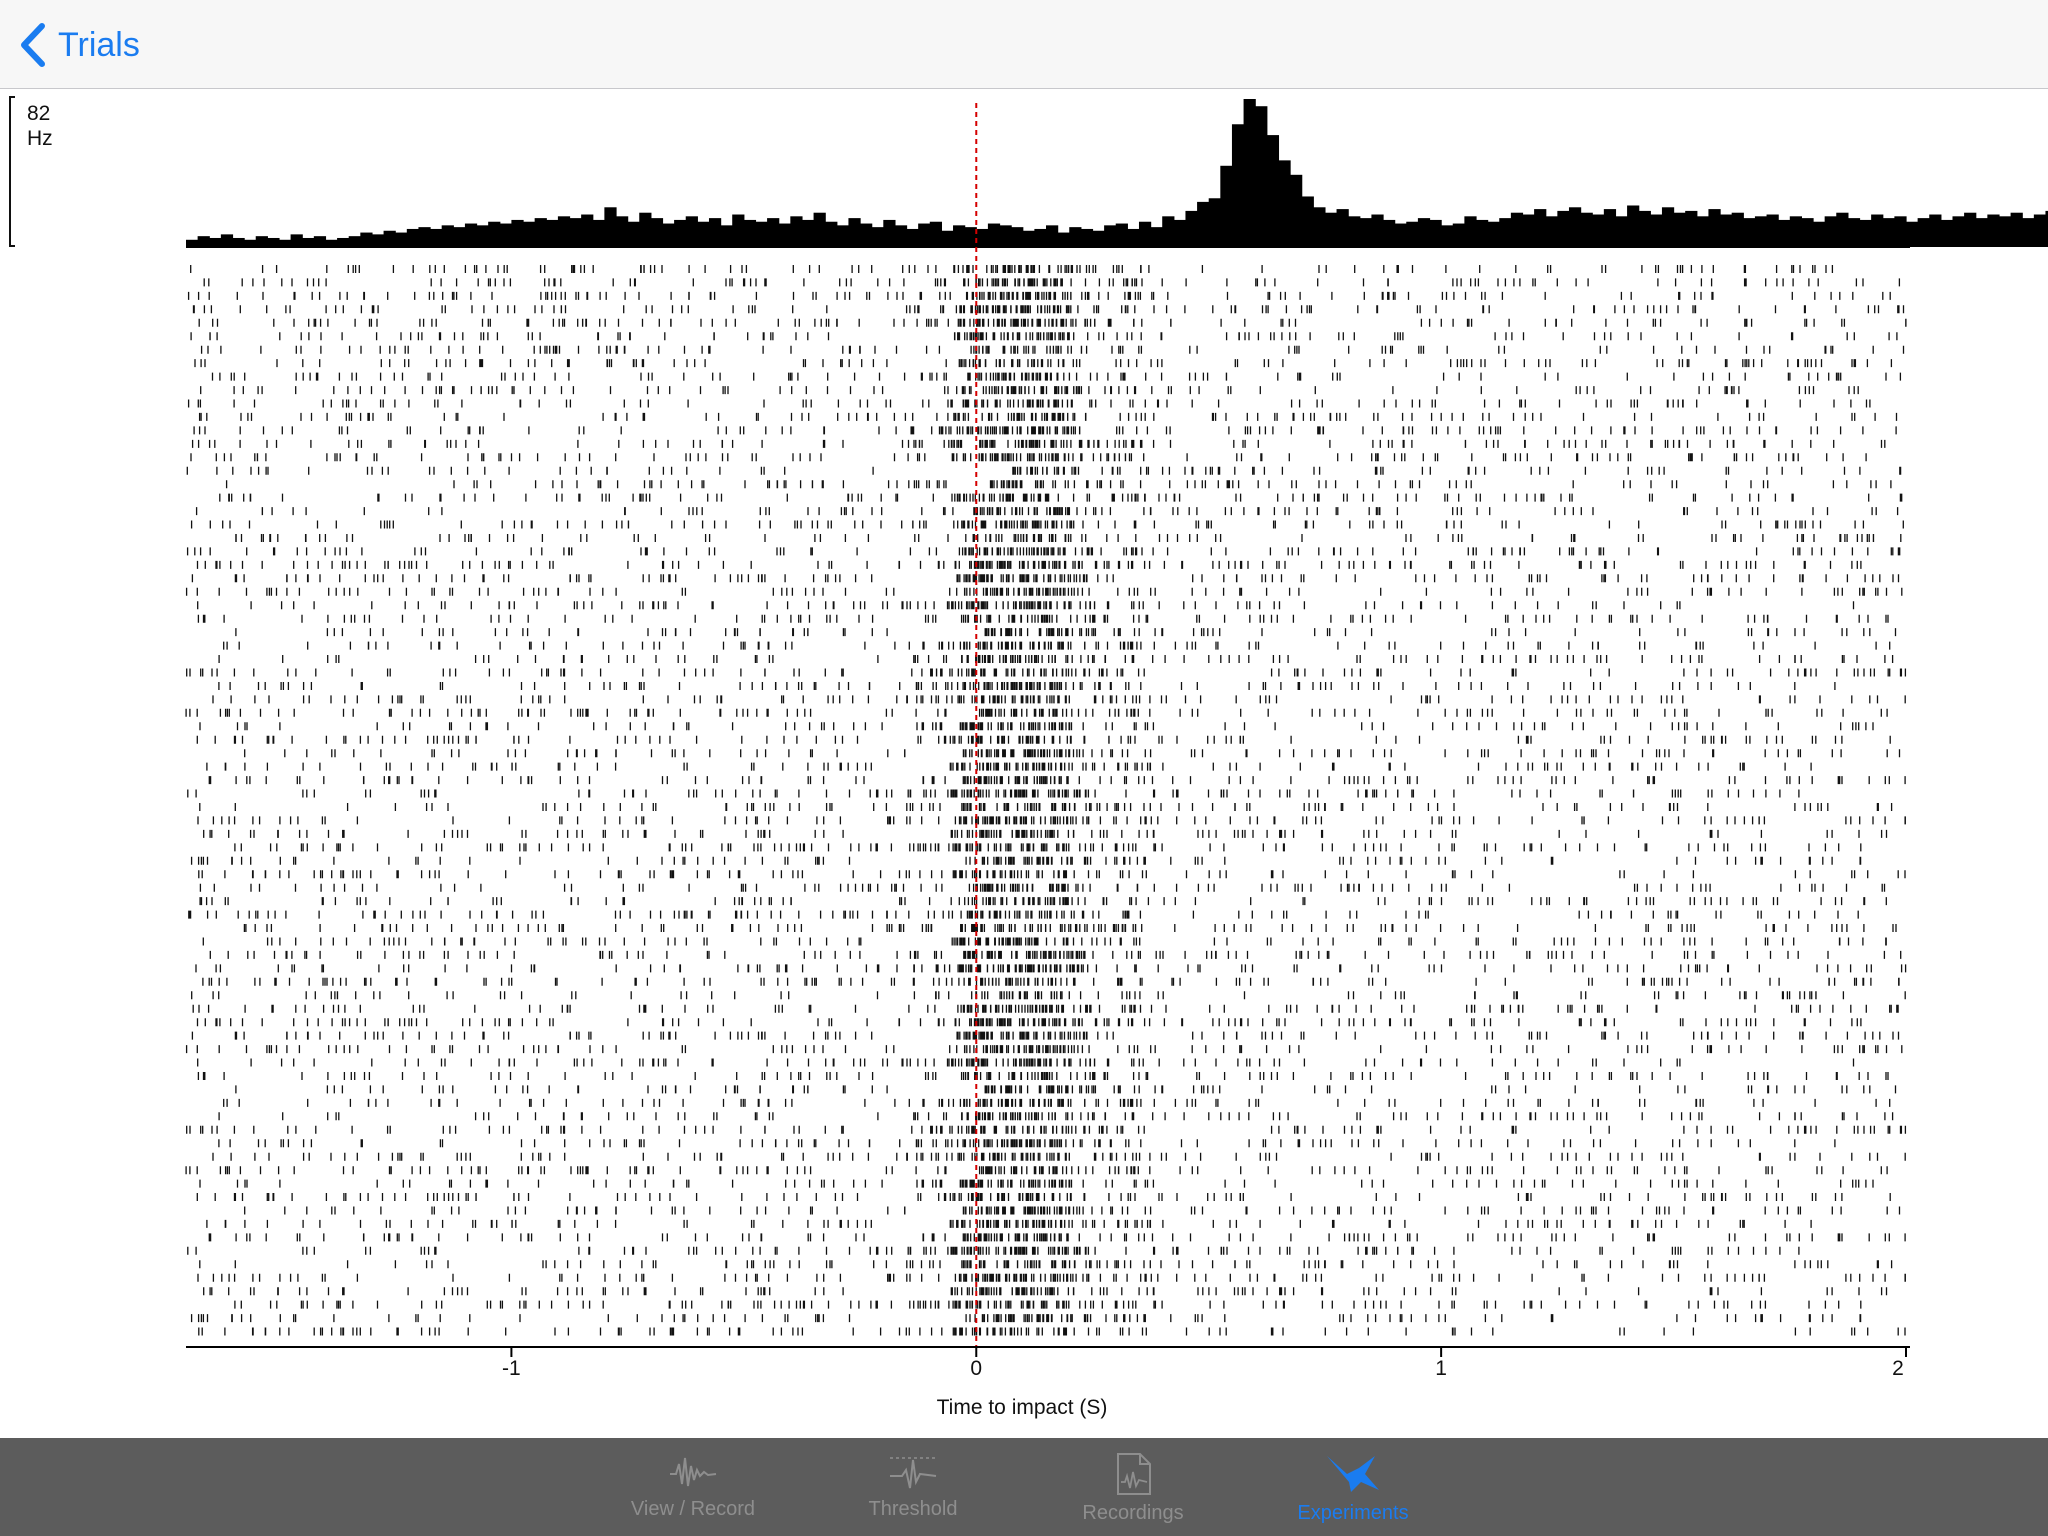 The width and height of the screenshot is (2048, 1536). Describe the element at coordinates (40, 138) in the screenshot. I see `histogram-scale-unit: Hz` at that location.